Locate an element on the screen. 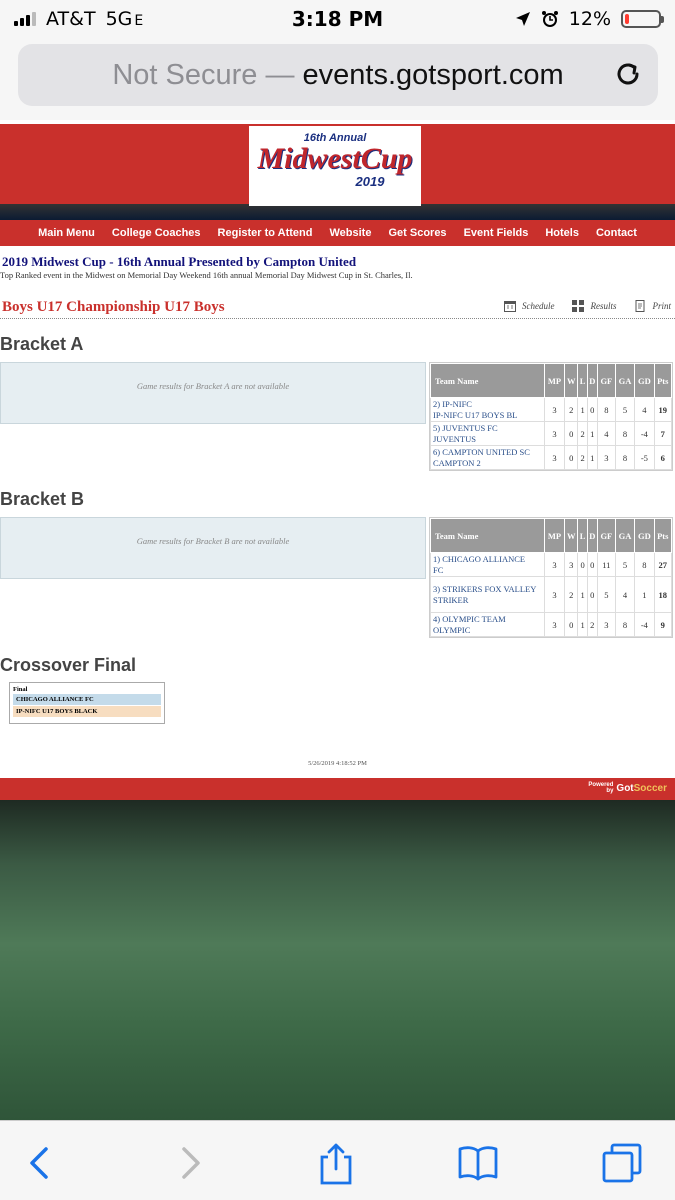  status-bar: AT&T 5G E 3:18 PM 12% is located at coordinates (337, 19).